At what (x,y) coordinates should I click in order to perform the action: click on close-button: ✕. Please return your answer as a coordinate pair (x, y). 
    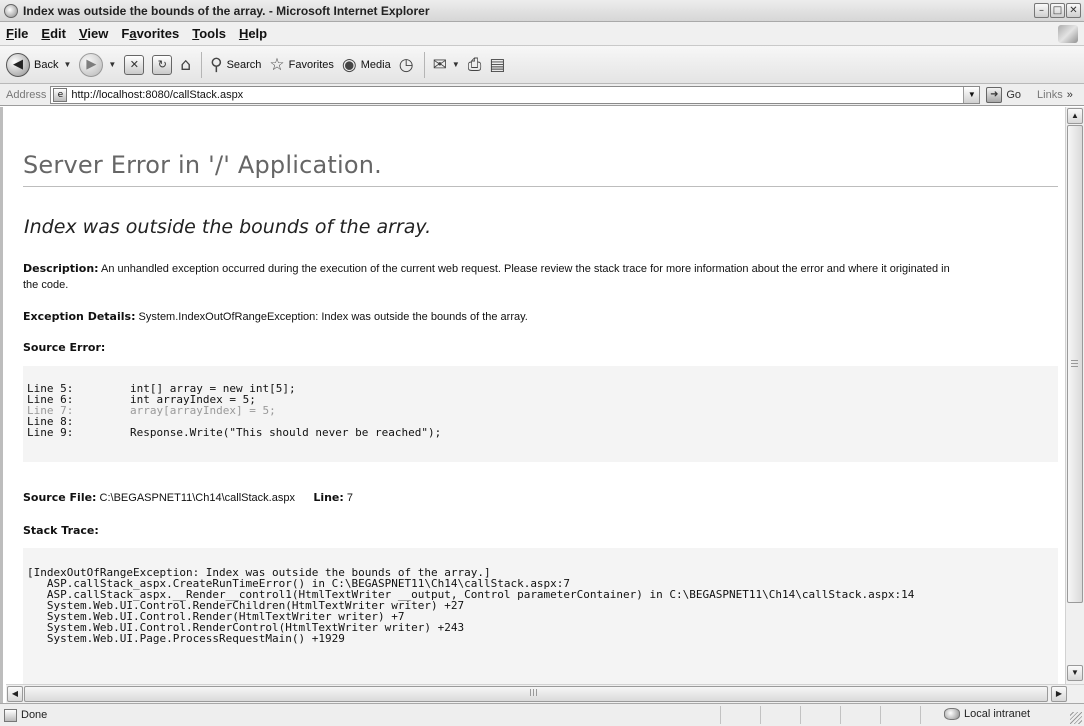
    Looking at the image, I should click on (1073, 10).